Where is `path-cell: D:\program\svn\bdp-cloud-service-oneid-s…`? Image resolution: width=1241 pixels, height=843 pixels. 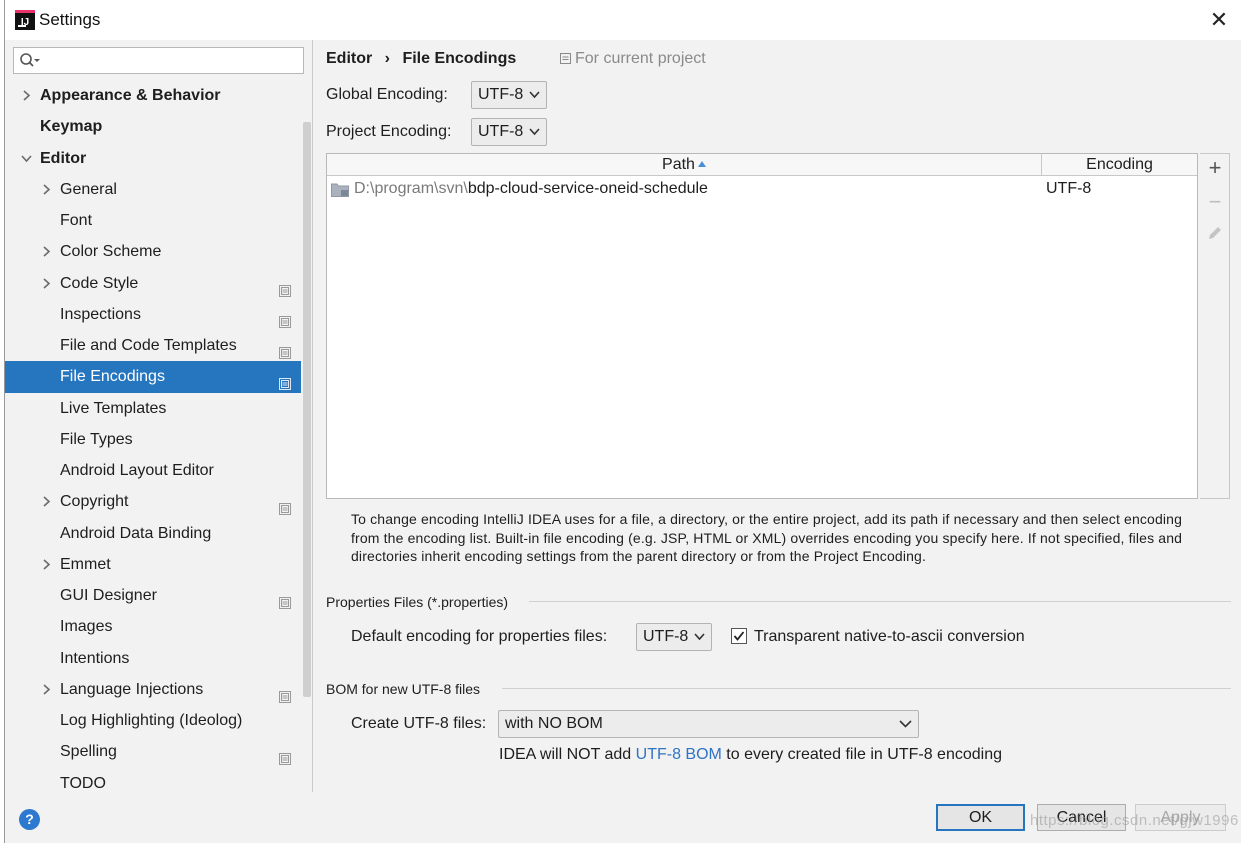 path-cell: D:\program\svn\bdp-cloud-service-oneid-s… is located at coordinates (531, 189).